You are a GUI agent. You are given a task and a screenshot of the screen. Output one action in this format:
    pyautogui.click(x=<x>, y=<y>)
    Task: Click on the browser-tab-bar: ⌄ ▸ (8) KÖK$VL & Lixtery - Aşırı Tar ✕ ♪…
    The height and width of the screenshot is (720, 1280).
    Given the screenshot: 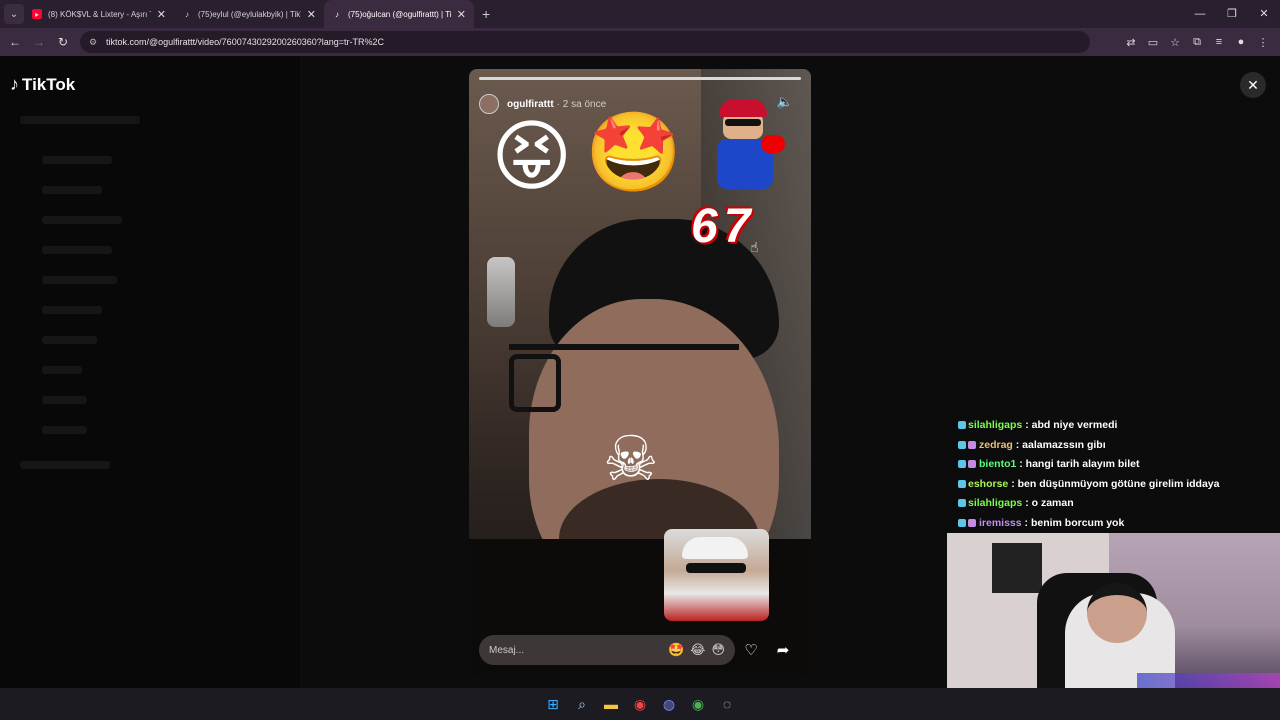 What is the action you would take?
    pyautogui.click(x=640, y=14)
    